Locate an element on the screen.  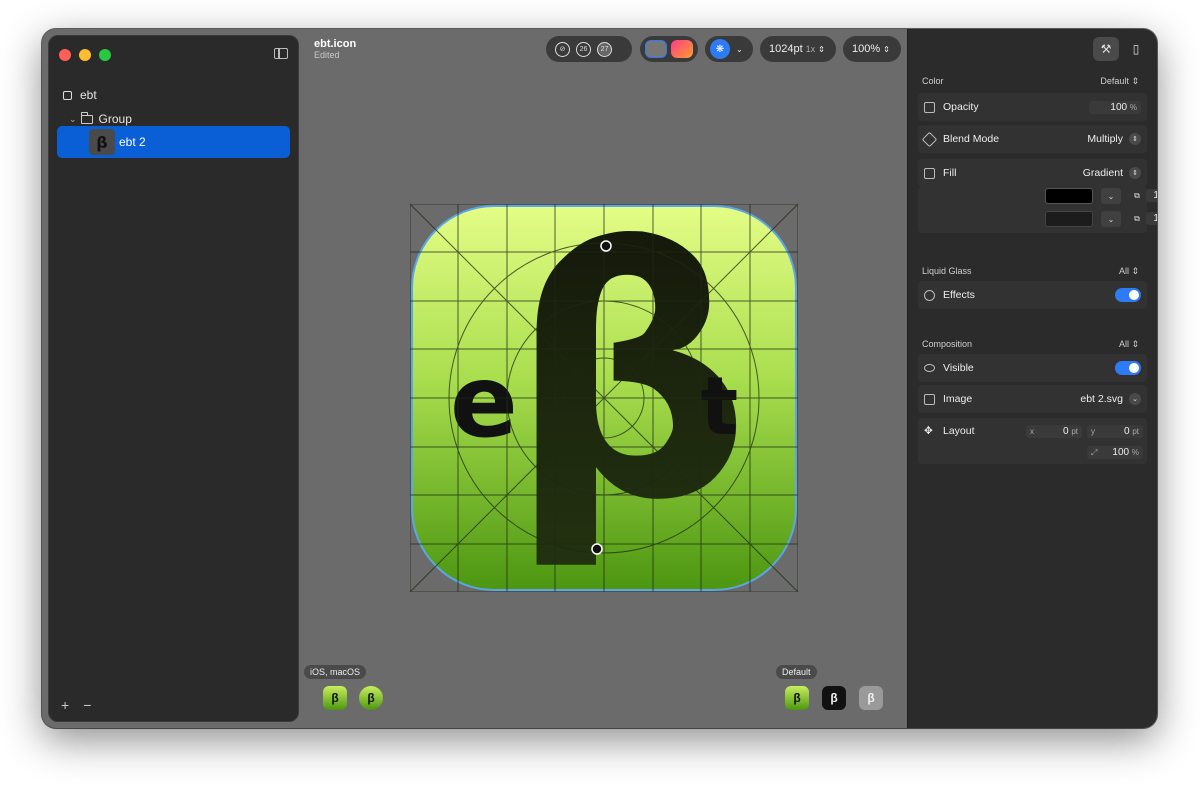
image-select: ebt 2.svg ⌄ is located at coordinates (1110, 399).